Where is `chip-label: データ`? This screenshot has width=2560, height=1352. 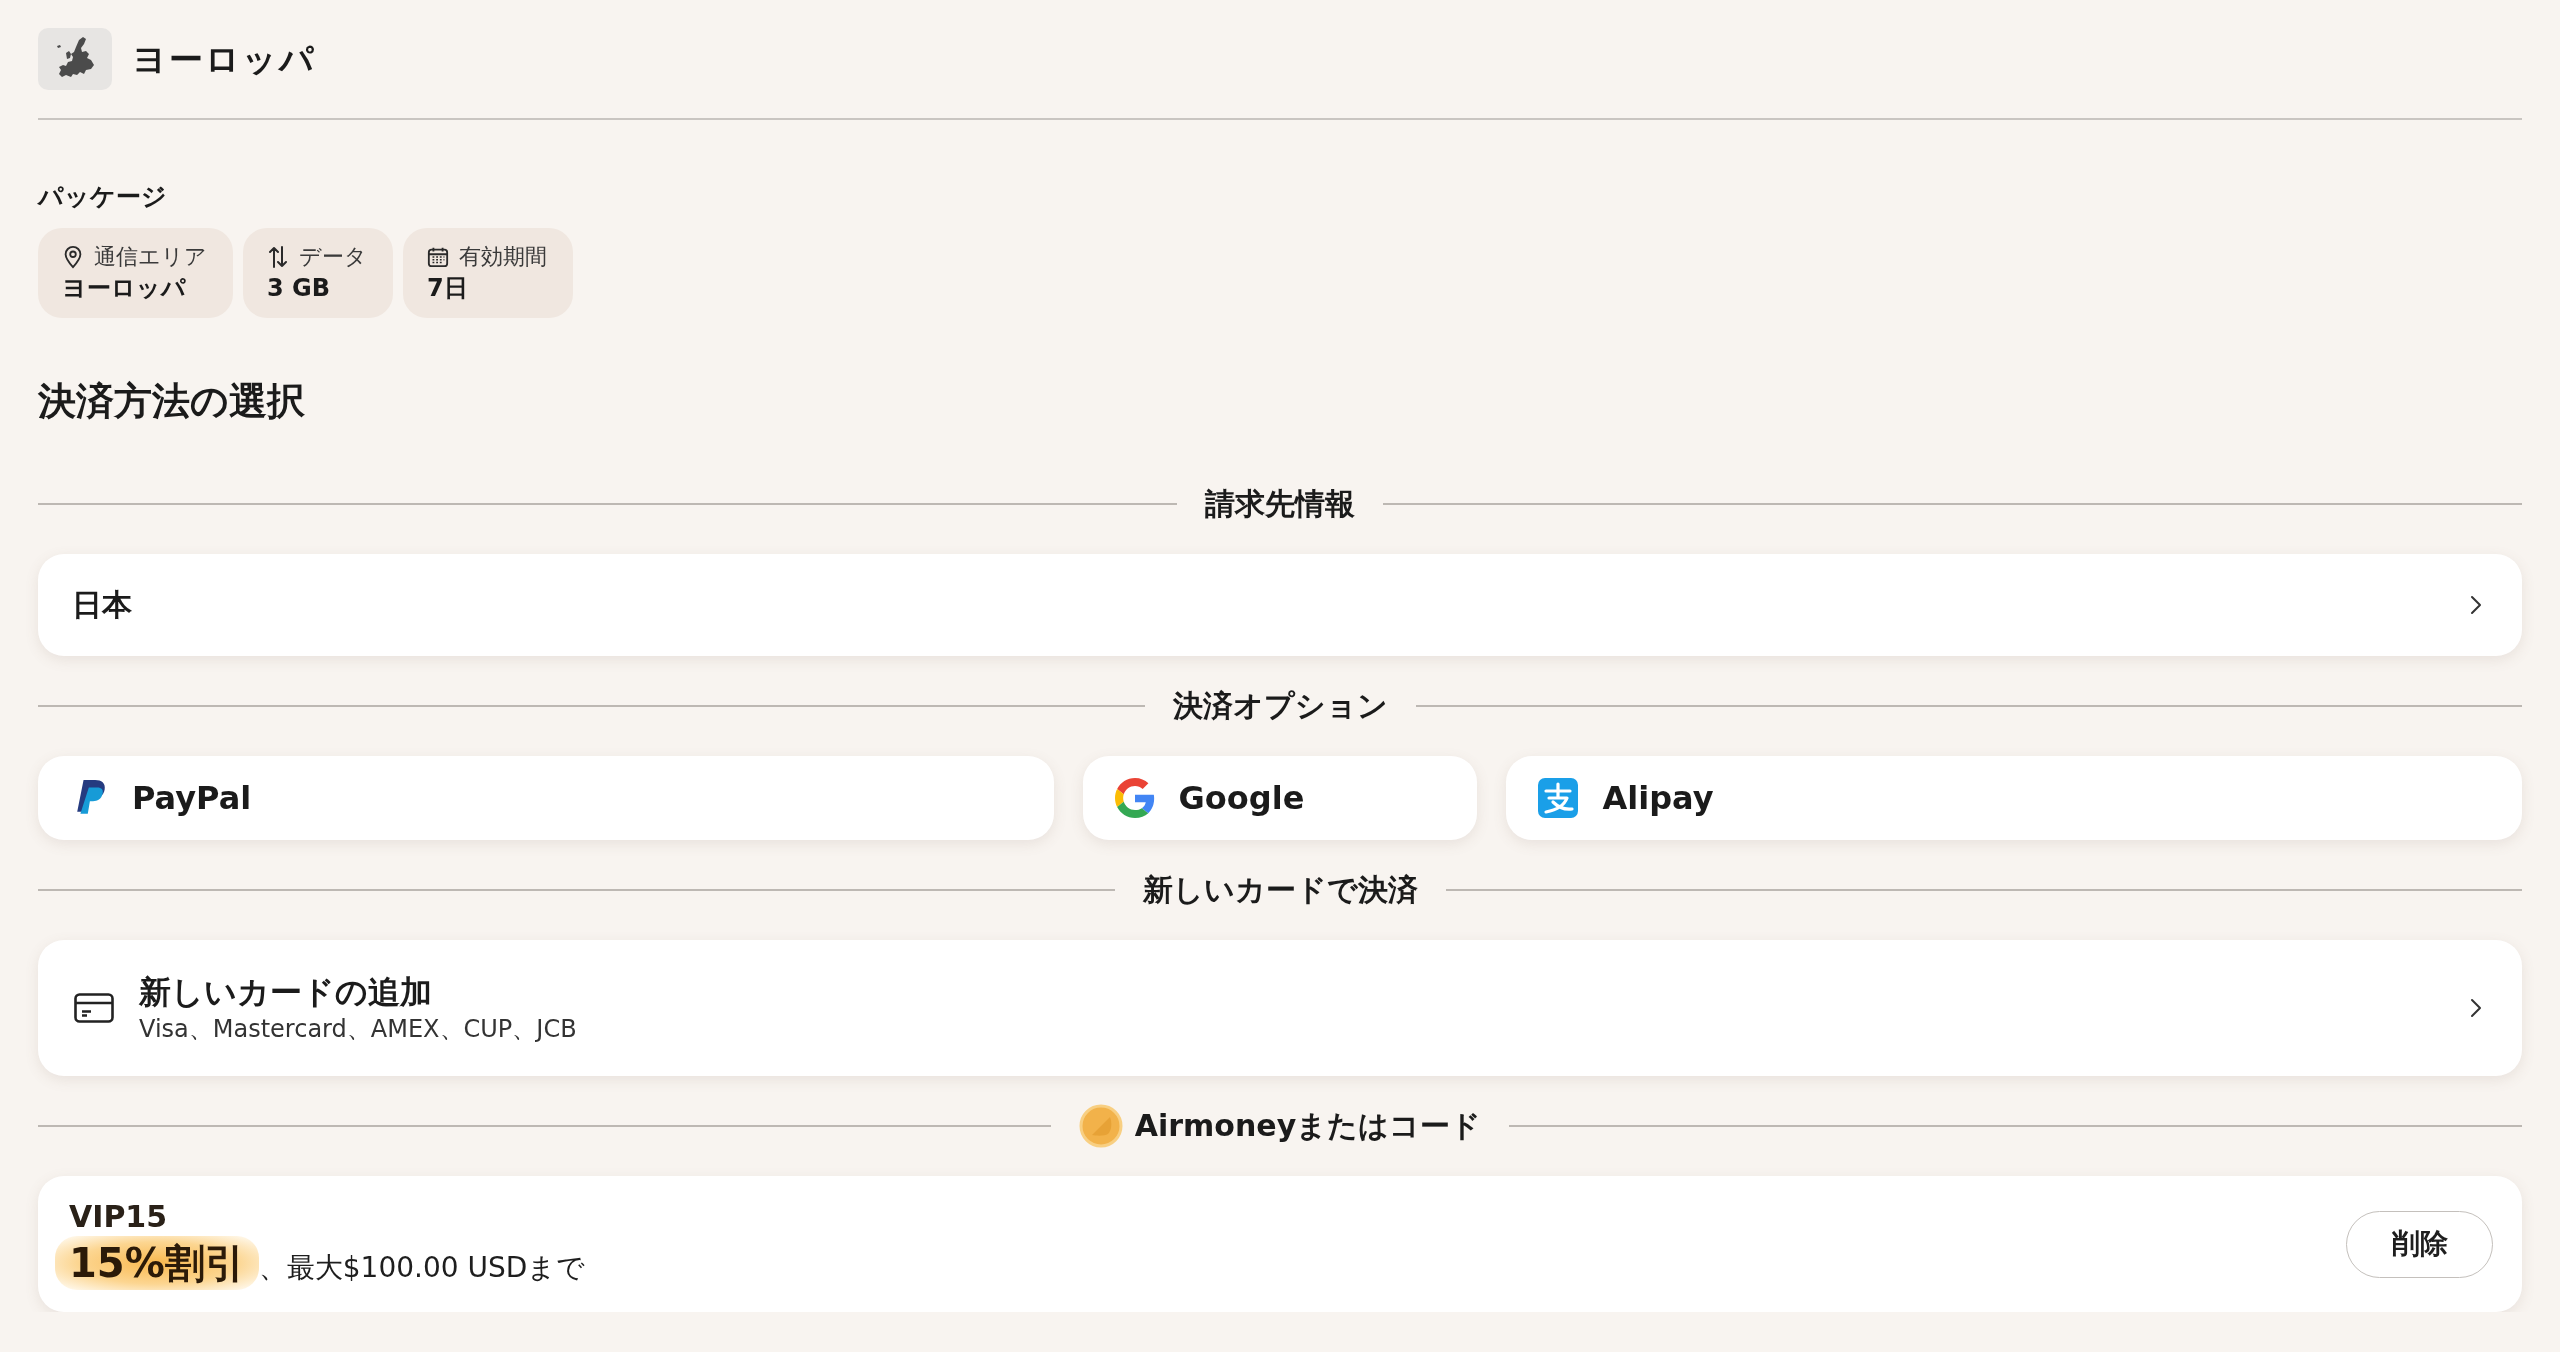
chip-label: データ is located at coordinates (333, 257).